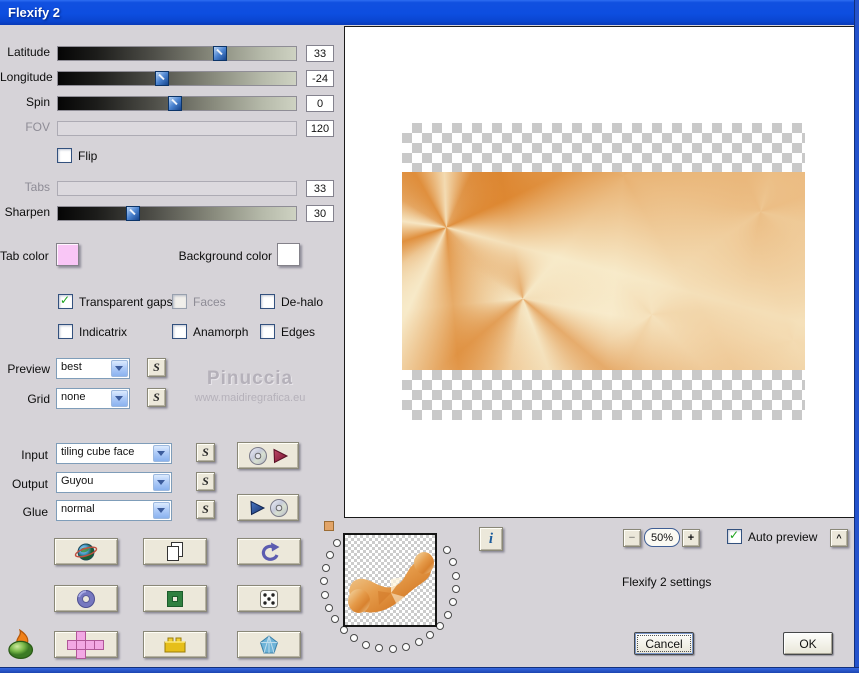  What do you see at coordinates (29, 484) in the screenshot?
I see `output-select-label: Output` at bounding box center [29, 484].